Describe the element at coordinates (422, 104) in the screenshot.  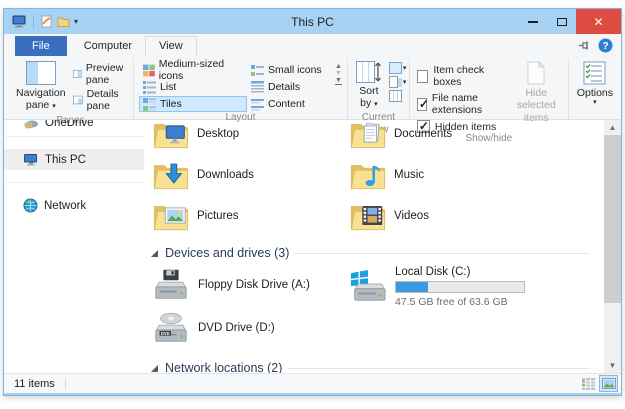
I see `checkbox-checked` at that location.